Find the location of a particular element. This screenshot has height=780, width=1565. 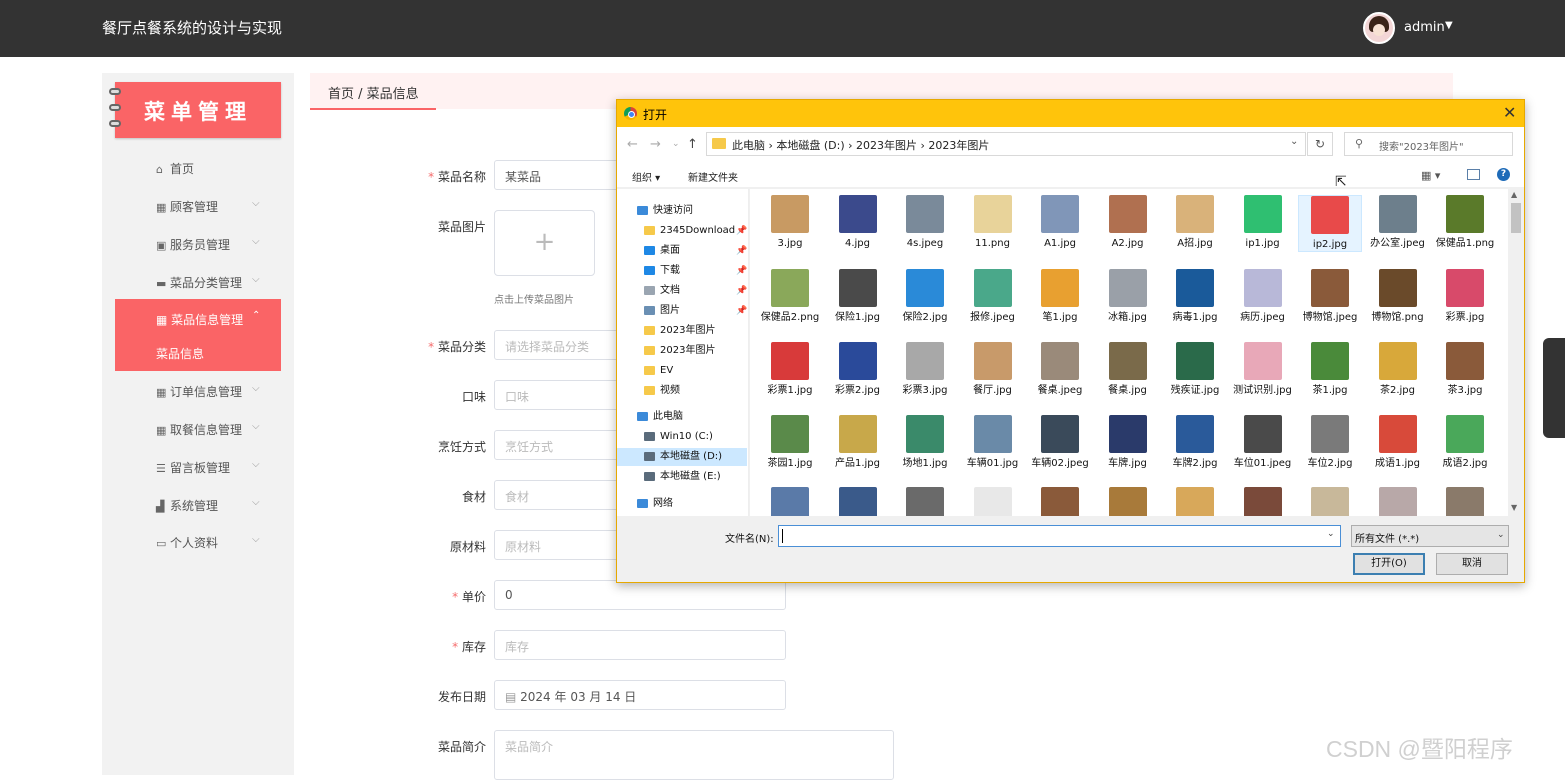

organize-button: 组织 ▾ is located at coordinates (646, 176).